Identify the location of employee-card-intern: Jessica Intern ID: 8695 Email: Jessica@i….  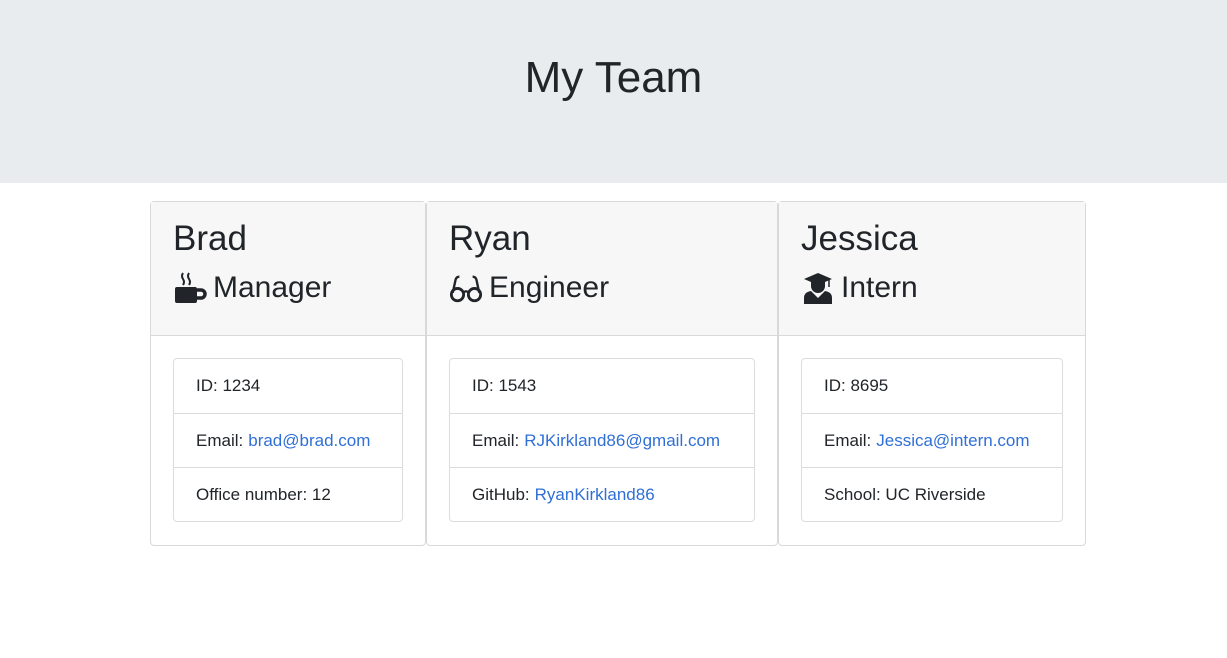
(932, 373).